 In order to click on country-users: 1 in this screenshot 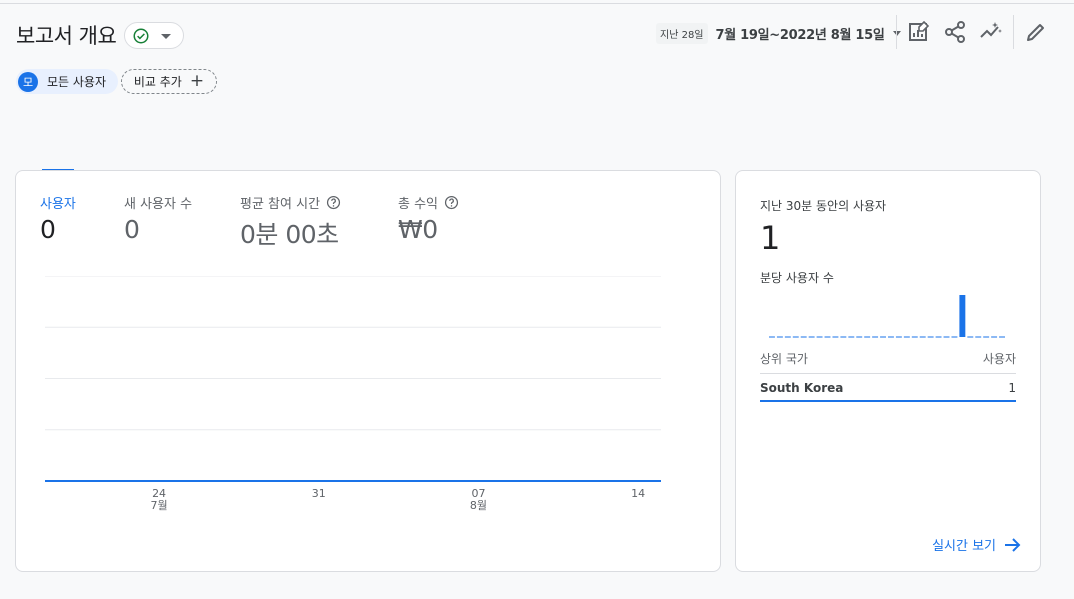, I will do `click(1012, 388)`.